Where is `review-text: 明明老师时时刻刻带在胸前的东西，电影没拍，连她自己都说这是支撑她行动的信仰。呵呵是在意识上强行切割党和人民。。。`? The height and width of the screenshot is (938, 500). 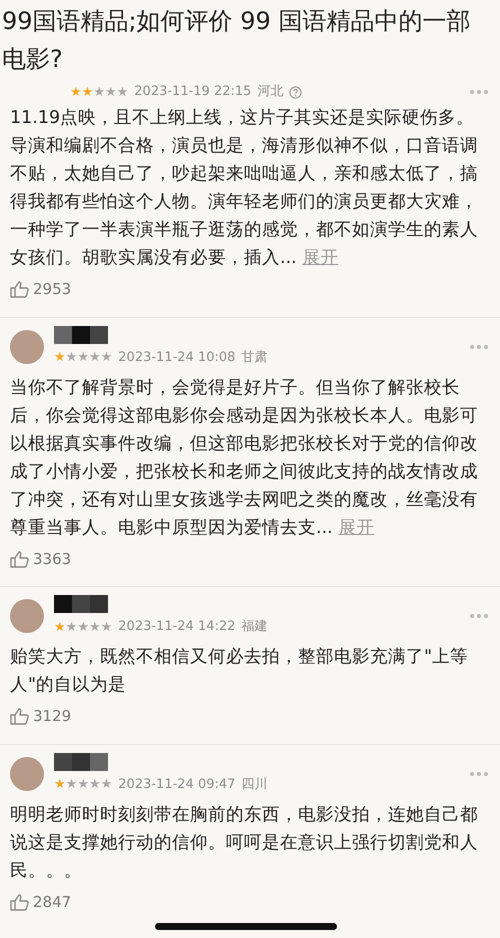
review-text: 明明老师时时刻刻带在胸前的东西，电影没拍，连她自己都说这是支撑她行动的信仰。呵呵是在意识上强行切割党和人民。。。 is located at coordinates (244, 843).